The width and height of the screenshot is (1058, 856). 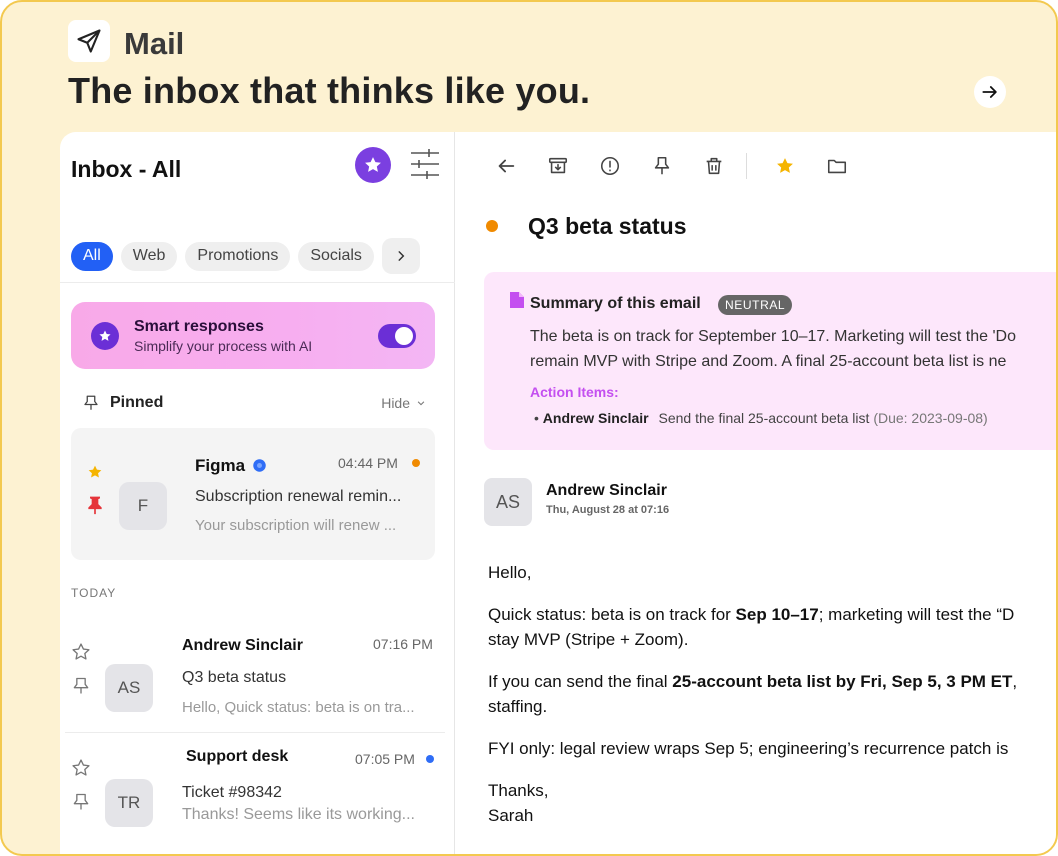 I want to click on body-bold: Sep 10–17, so click(x=777, y=614).